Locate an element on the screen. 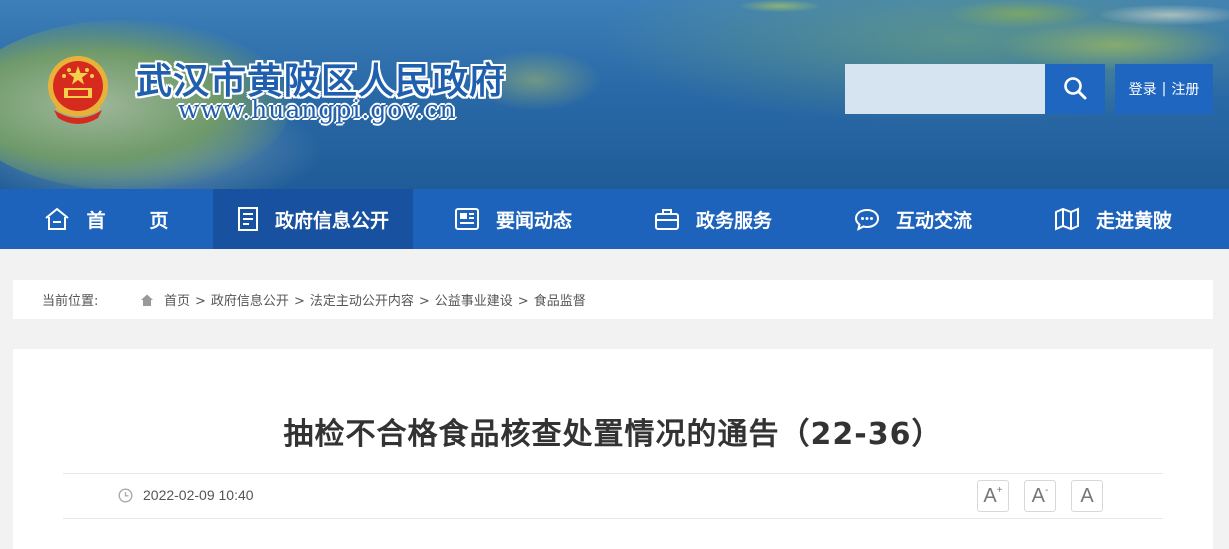  breadcrumb-link-statutory: 法定主动公开内容 is located at coordinates (362, 301).